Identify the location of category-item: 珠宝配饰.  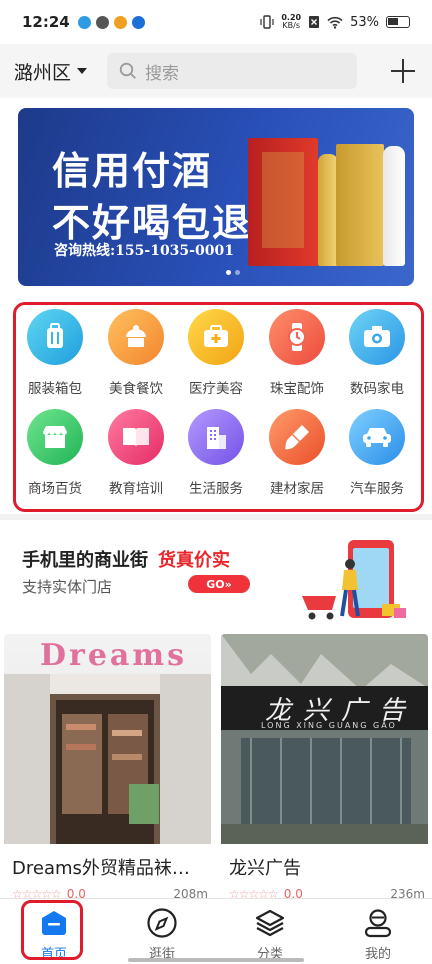
(297, 353).